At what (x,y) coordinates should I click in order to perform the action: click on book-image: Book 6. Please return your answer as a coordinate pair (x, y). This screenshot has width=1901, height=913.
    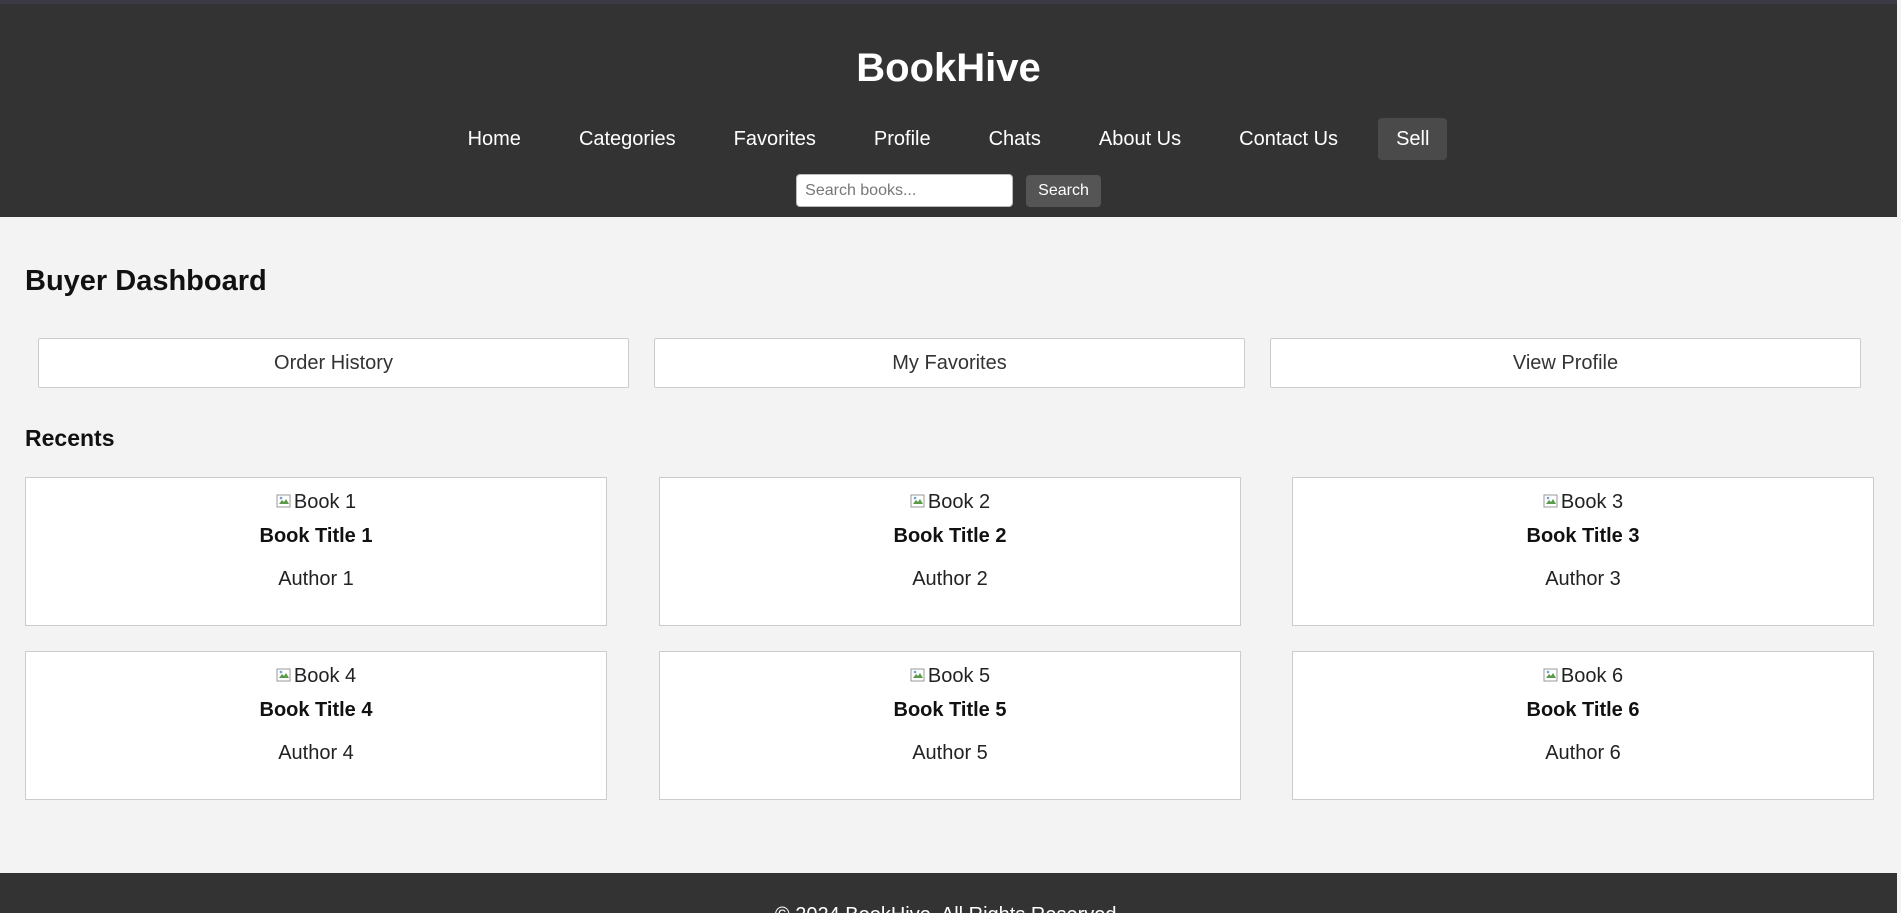
    Looking at the image, I should click on (1583, 676).